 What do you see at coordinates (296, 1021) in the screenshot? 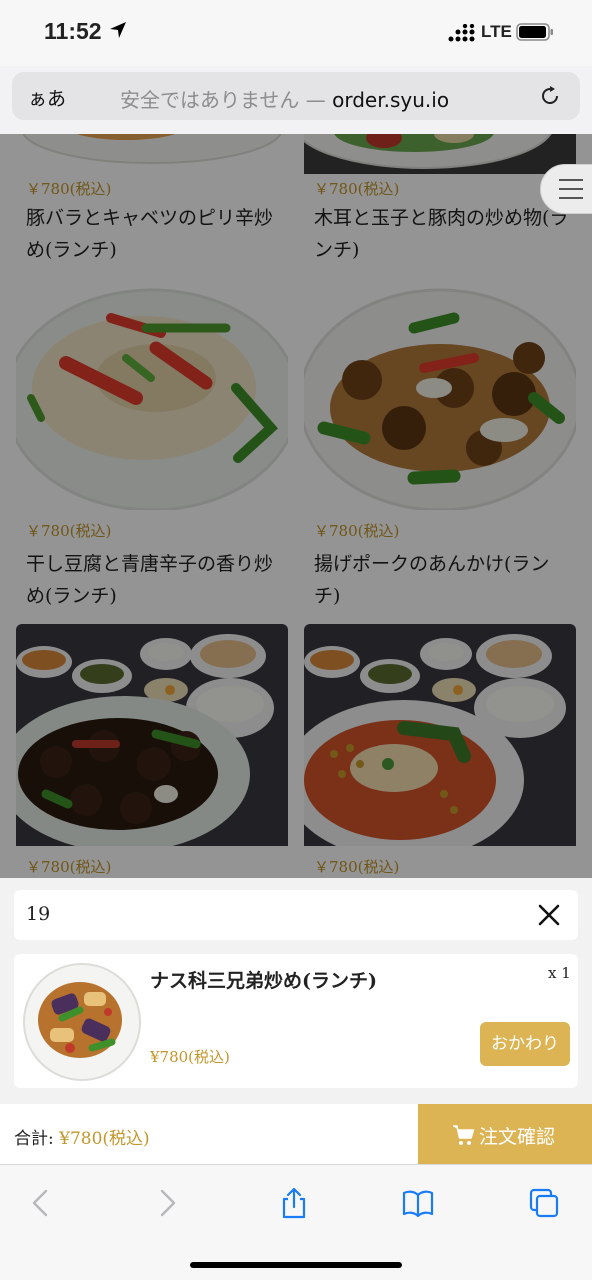
I see `cart-item: ナス科三兄弟炒め(ランチ) x 1 ¥780(税込) おかわり` at bounding box center [296, 1021].